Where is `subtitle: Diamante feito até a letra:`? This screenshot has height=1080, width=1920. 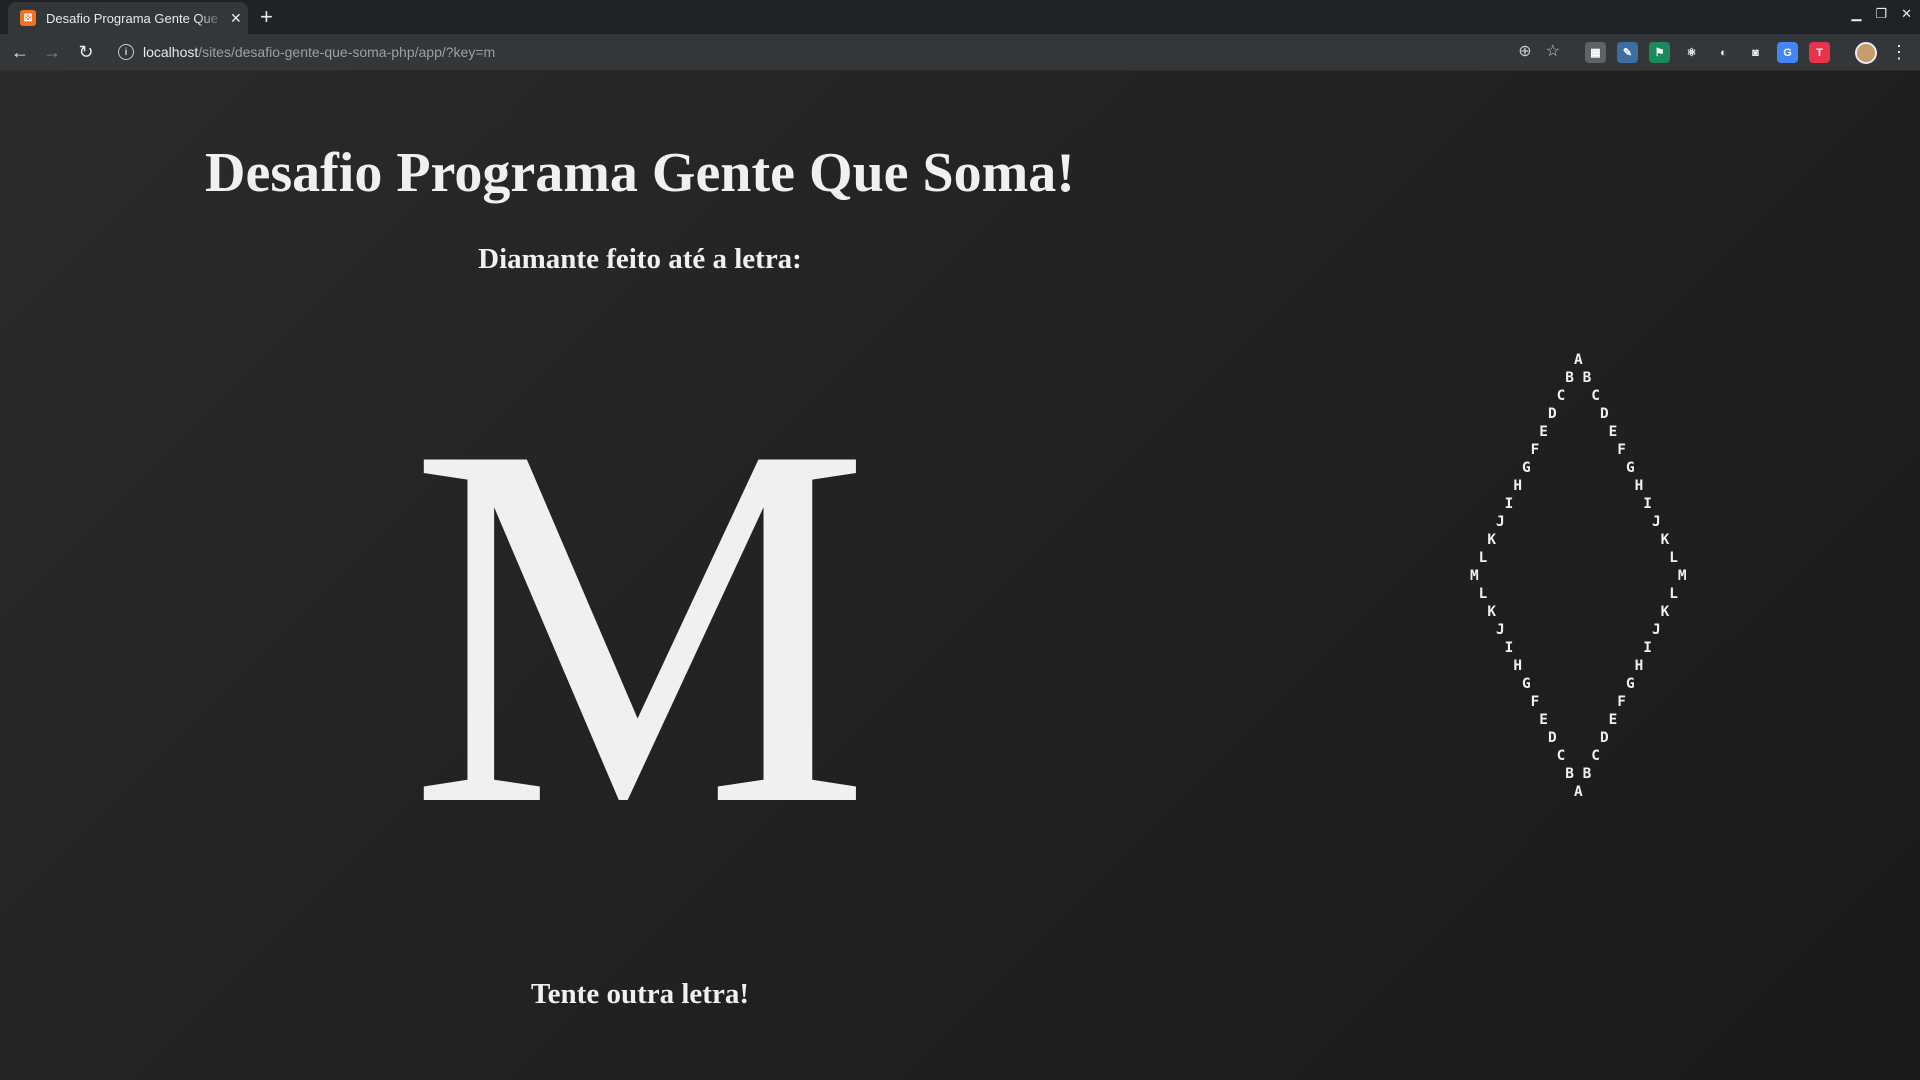 subtitle: Diamante feito até a letra: is located at coordinates (640, 259).